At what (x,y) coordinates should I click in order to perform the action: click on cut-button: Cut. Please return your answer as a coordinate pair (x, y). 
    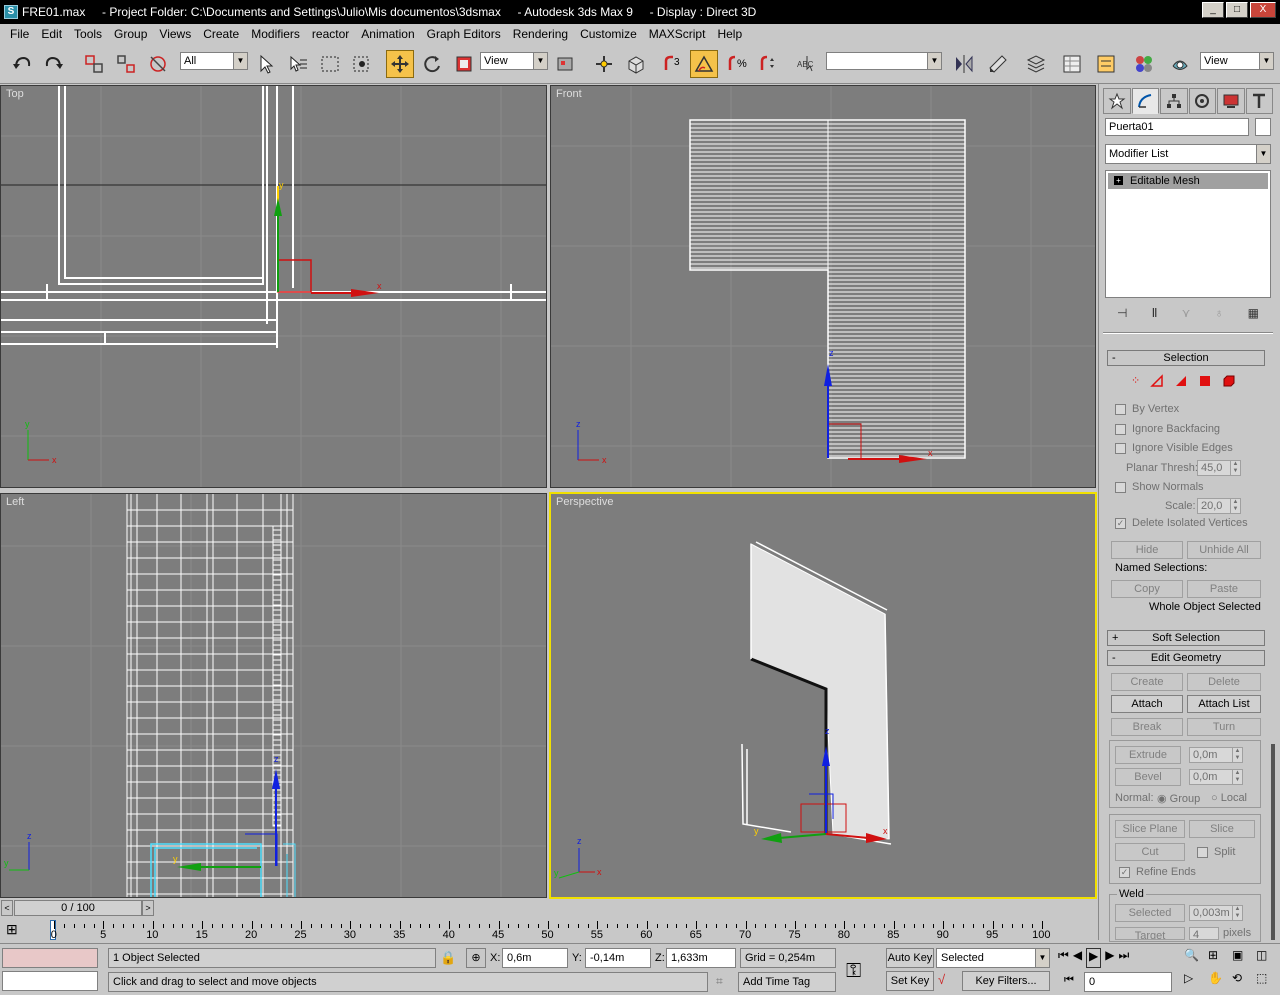
    Looking at the image, I should click on (1150, 852).